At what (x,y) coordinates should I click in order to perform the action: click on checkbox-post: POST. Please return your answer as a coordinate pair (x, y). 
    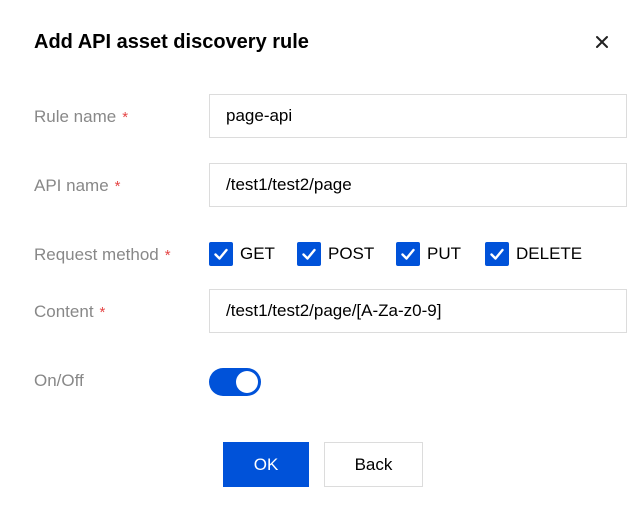
    Looking at the image, I should click on (335, 254).